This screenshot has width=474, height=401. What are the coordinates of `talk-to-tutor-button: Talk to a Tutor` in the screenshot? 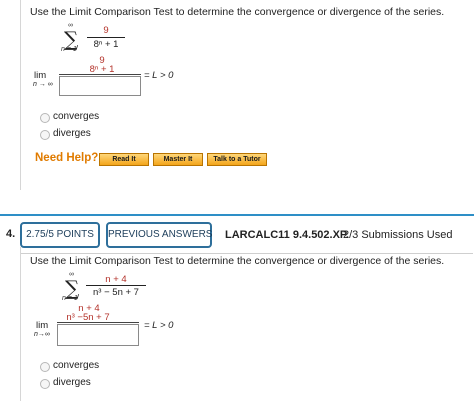 It's located at (237, 159).